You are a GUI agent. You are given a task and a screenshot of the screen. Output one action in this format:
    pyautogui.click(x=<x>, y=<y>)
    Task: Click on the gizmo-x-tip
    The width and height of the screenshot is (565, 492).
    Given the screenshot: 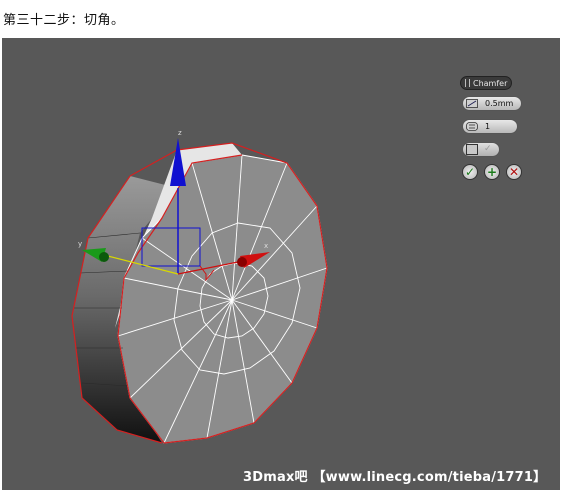 What is the action you would take?
    pyautogui.click(x=242, y=262)
    